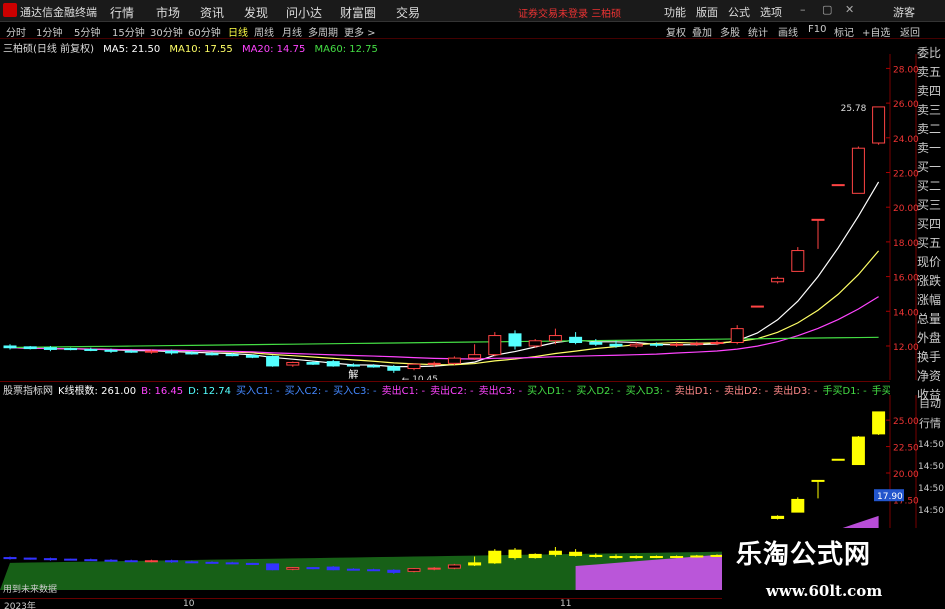 This screenshot has height=609, width=945. Describe the element at coordinates (256, 12) in the screenshot. I see `menu-discover: 发现` at that location.